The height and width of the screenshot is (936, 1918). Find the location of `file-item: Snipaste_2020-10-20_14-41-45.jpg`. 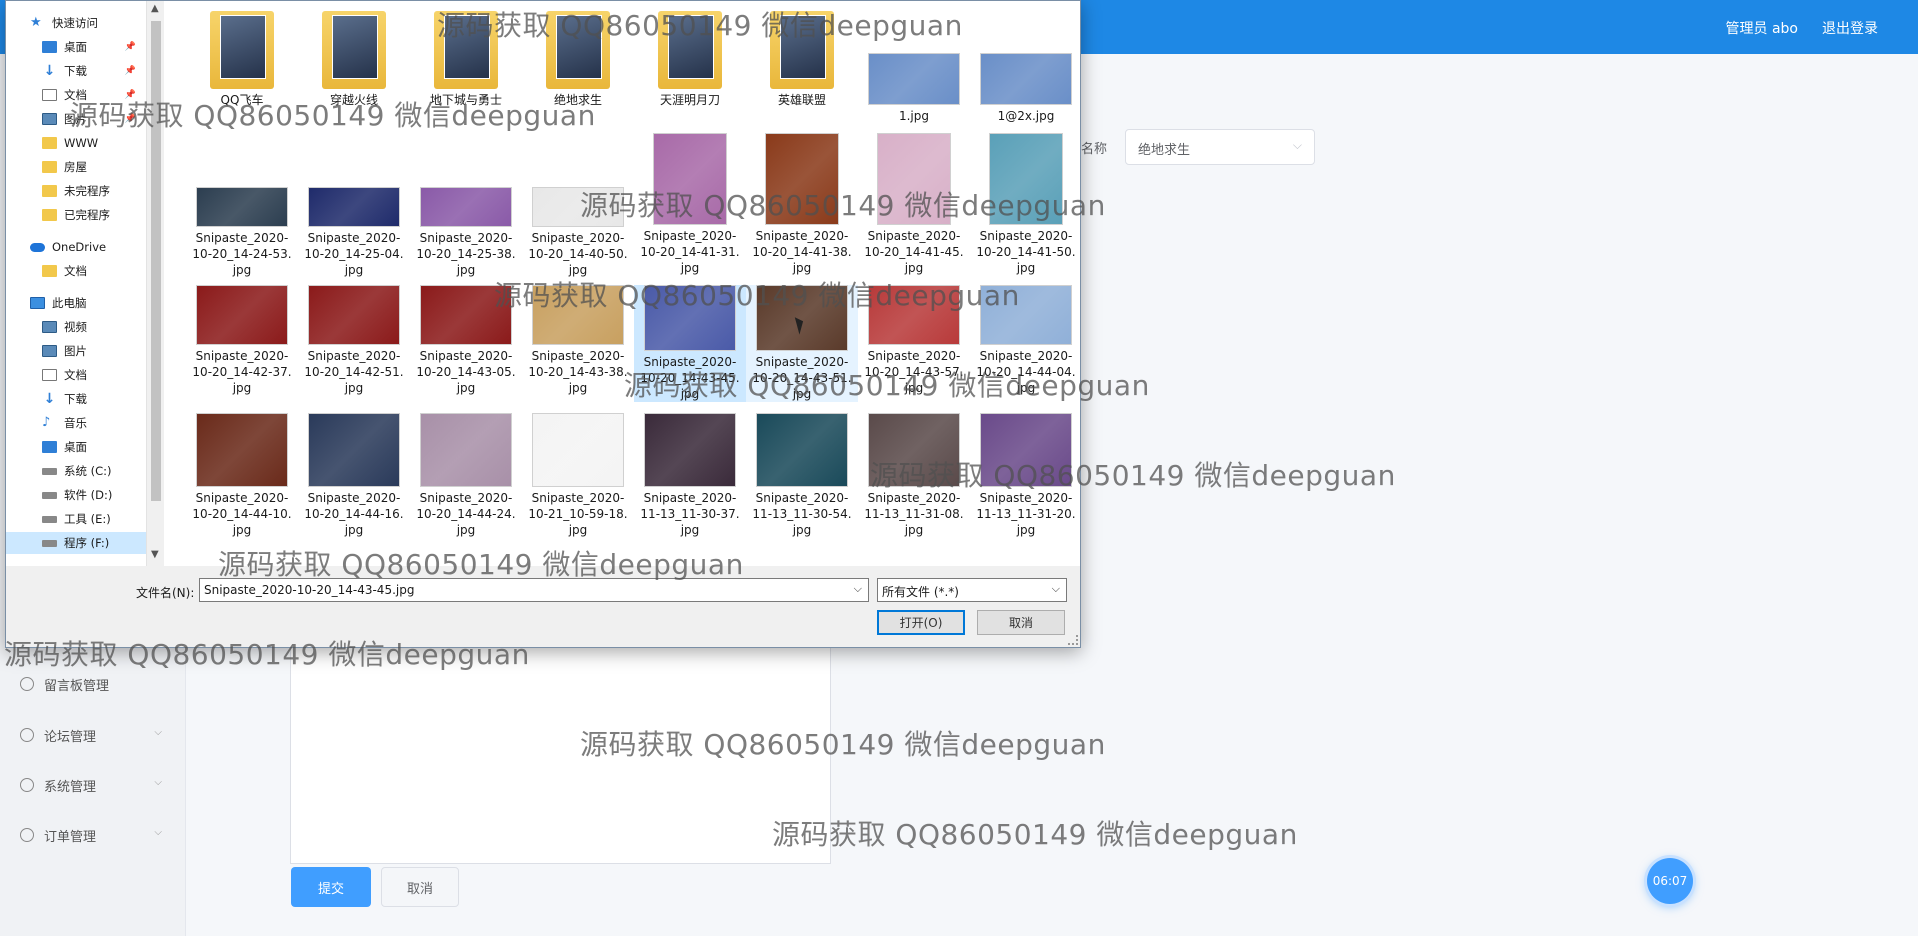

file-item: Snipaste_2020-10-20_14-41-45.jpg is located at coordinates (914, 203).